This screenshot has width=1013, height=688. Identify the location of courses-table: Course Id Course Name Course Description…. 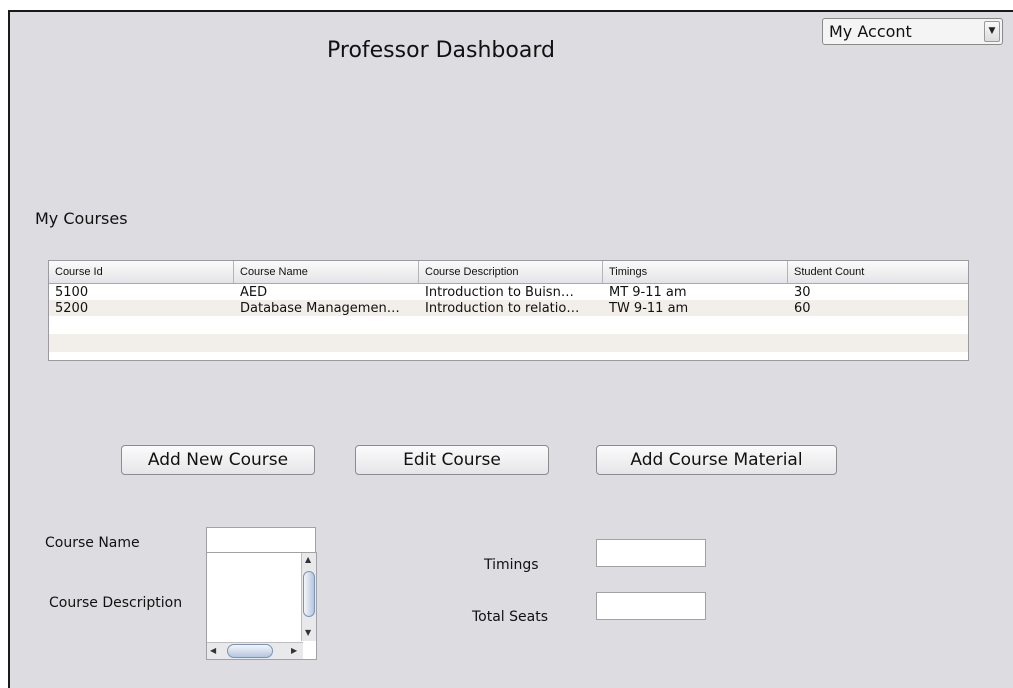
(508, 310).